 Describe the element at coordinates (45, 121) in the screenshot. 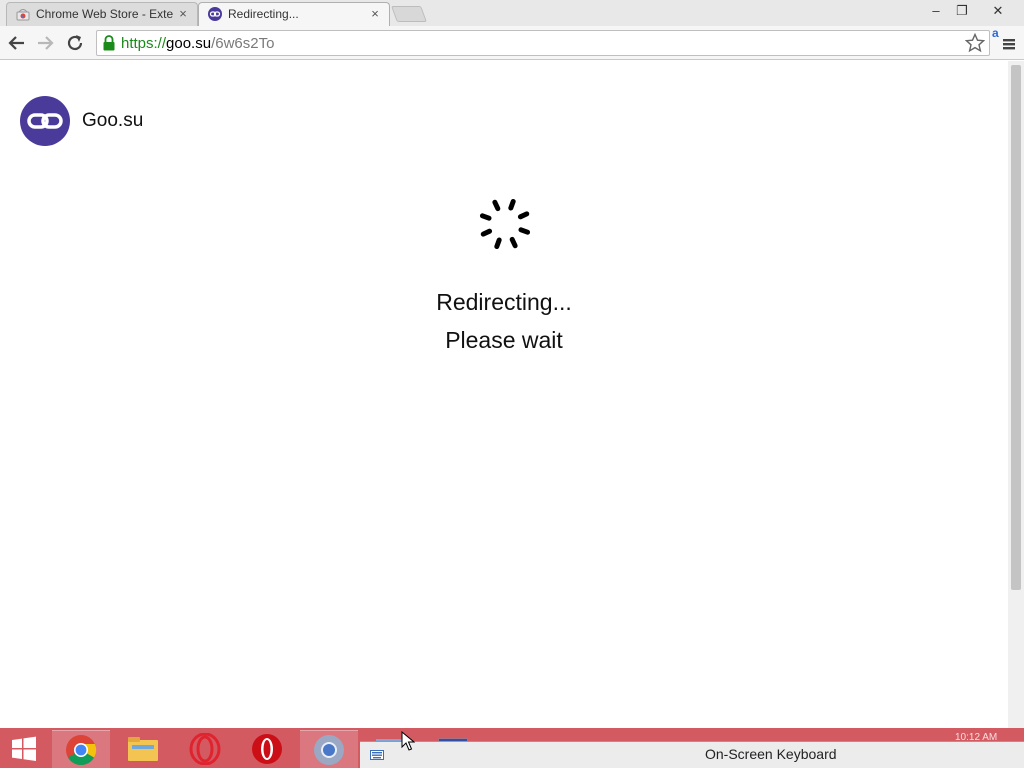

I see `goo-su-logo-icon` at that location.